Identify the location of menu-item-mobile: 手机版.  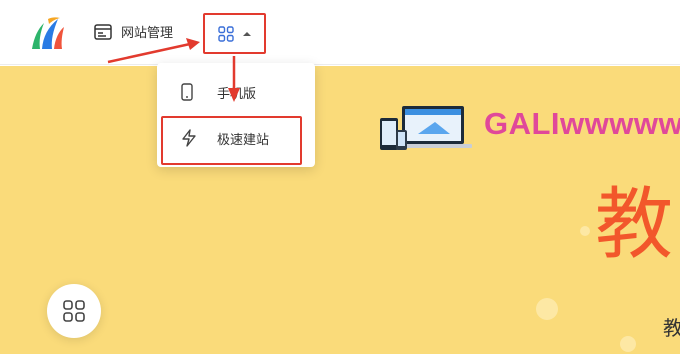
(236, 92).